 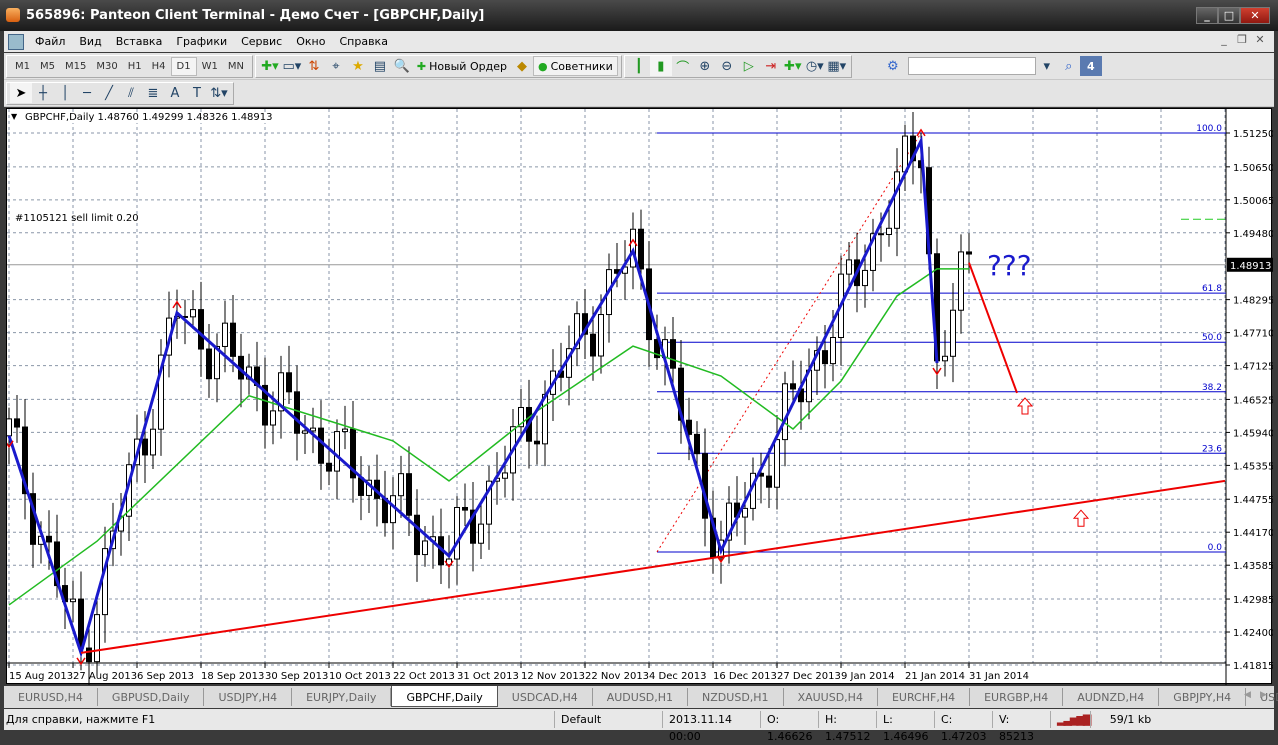 What do you see at coordinates (43, 93) in the screenshot?
I see `crosshair-icon: ┼` at bounding box center [43, 93].